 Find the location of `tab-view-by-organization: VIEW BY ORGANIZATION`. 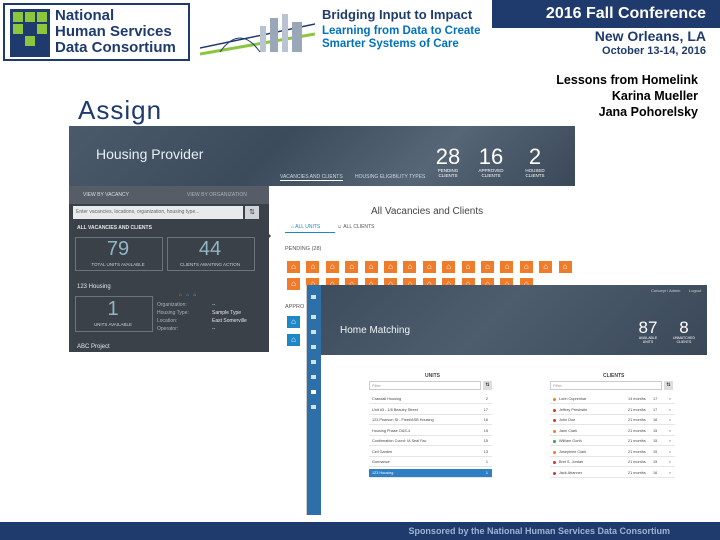

tab-view-by-organization: VIEW BY ORGANIZATION is located at coordinates (217, 195).